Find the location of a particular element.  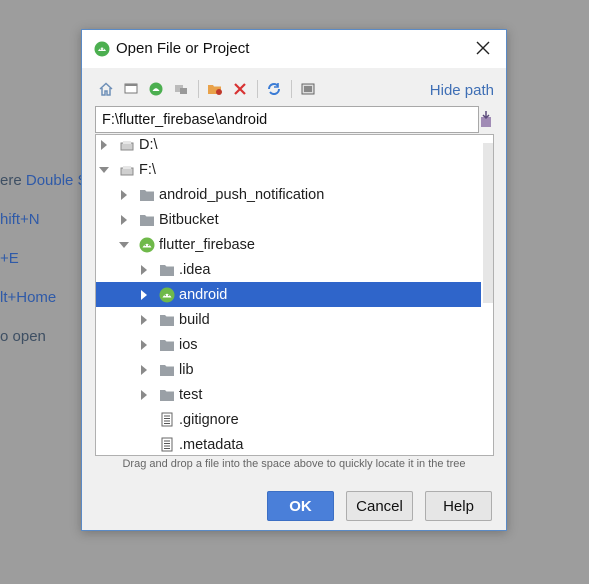

tree-row-label: android is located at coordinates (203, 294).